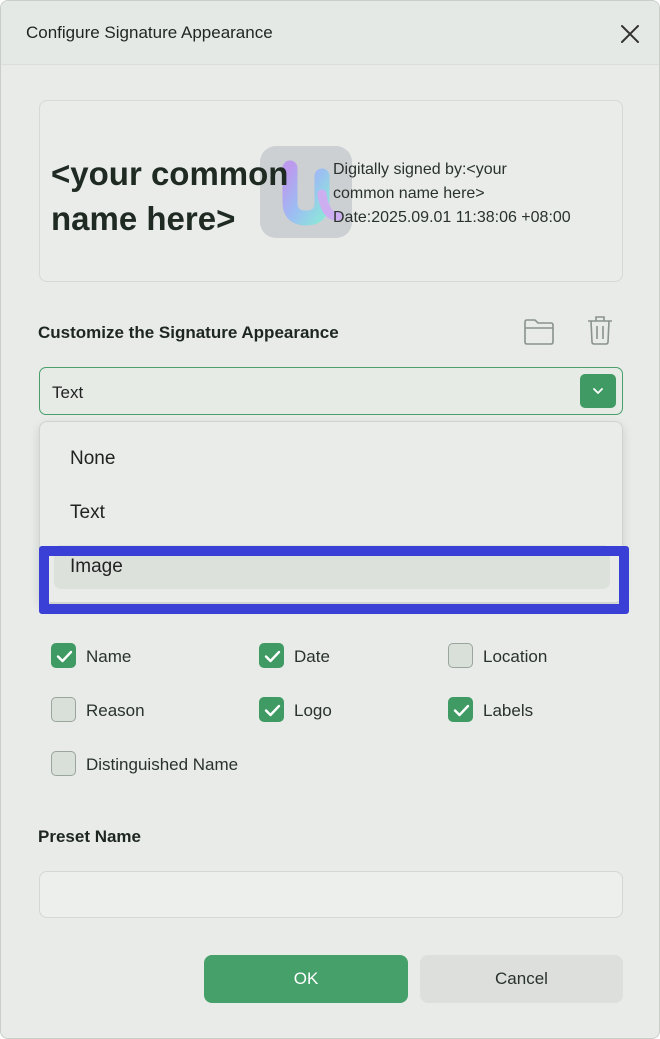  I want to click on delete-button, so click(600, 330).